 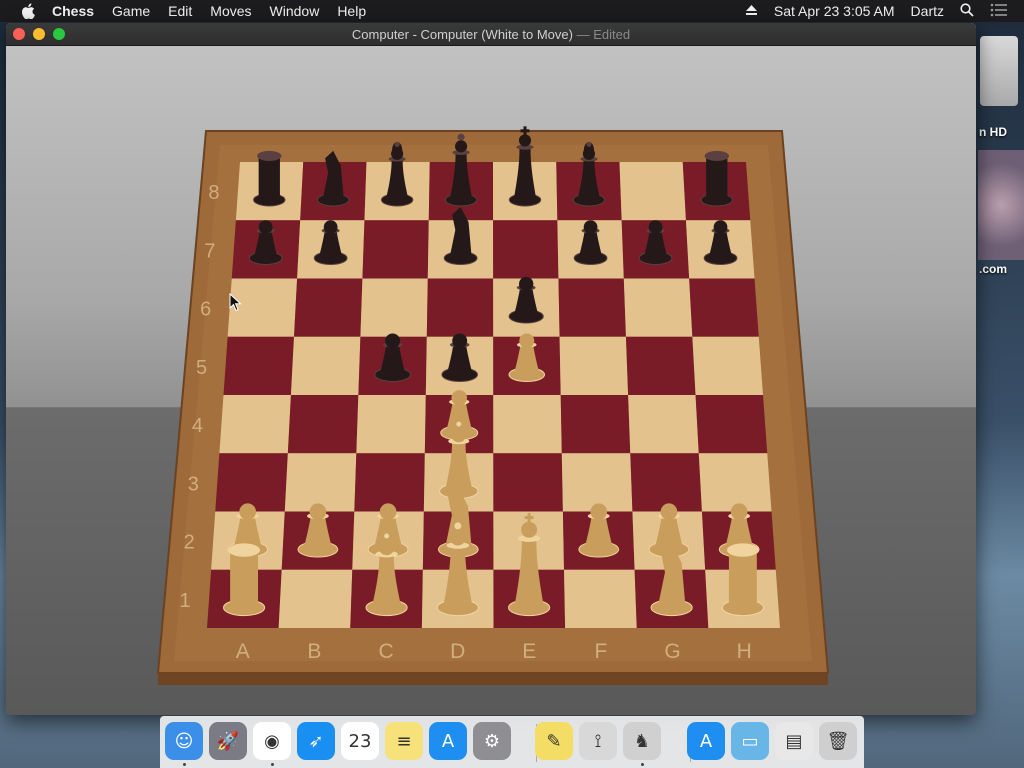 I want to click on file-label-c: C, so click(x=385, y=651).